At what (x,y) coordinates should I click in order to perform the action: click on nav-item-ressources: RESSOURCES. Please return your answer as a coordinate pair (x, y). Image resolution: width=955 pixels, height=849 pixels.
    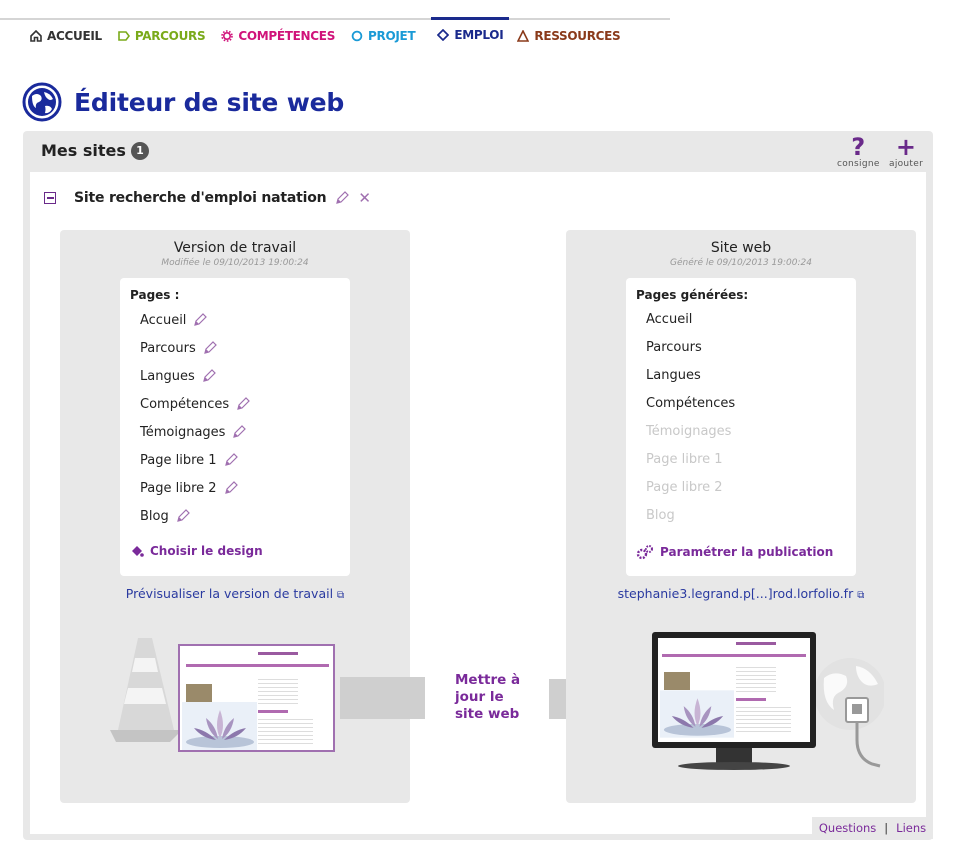
    Looking at the image, I should click on (572, 33).